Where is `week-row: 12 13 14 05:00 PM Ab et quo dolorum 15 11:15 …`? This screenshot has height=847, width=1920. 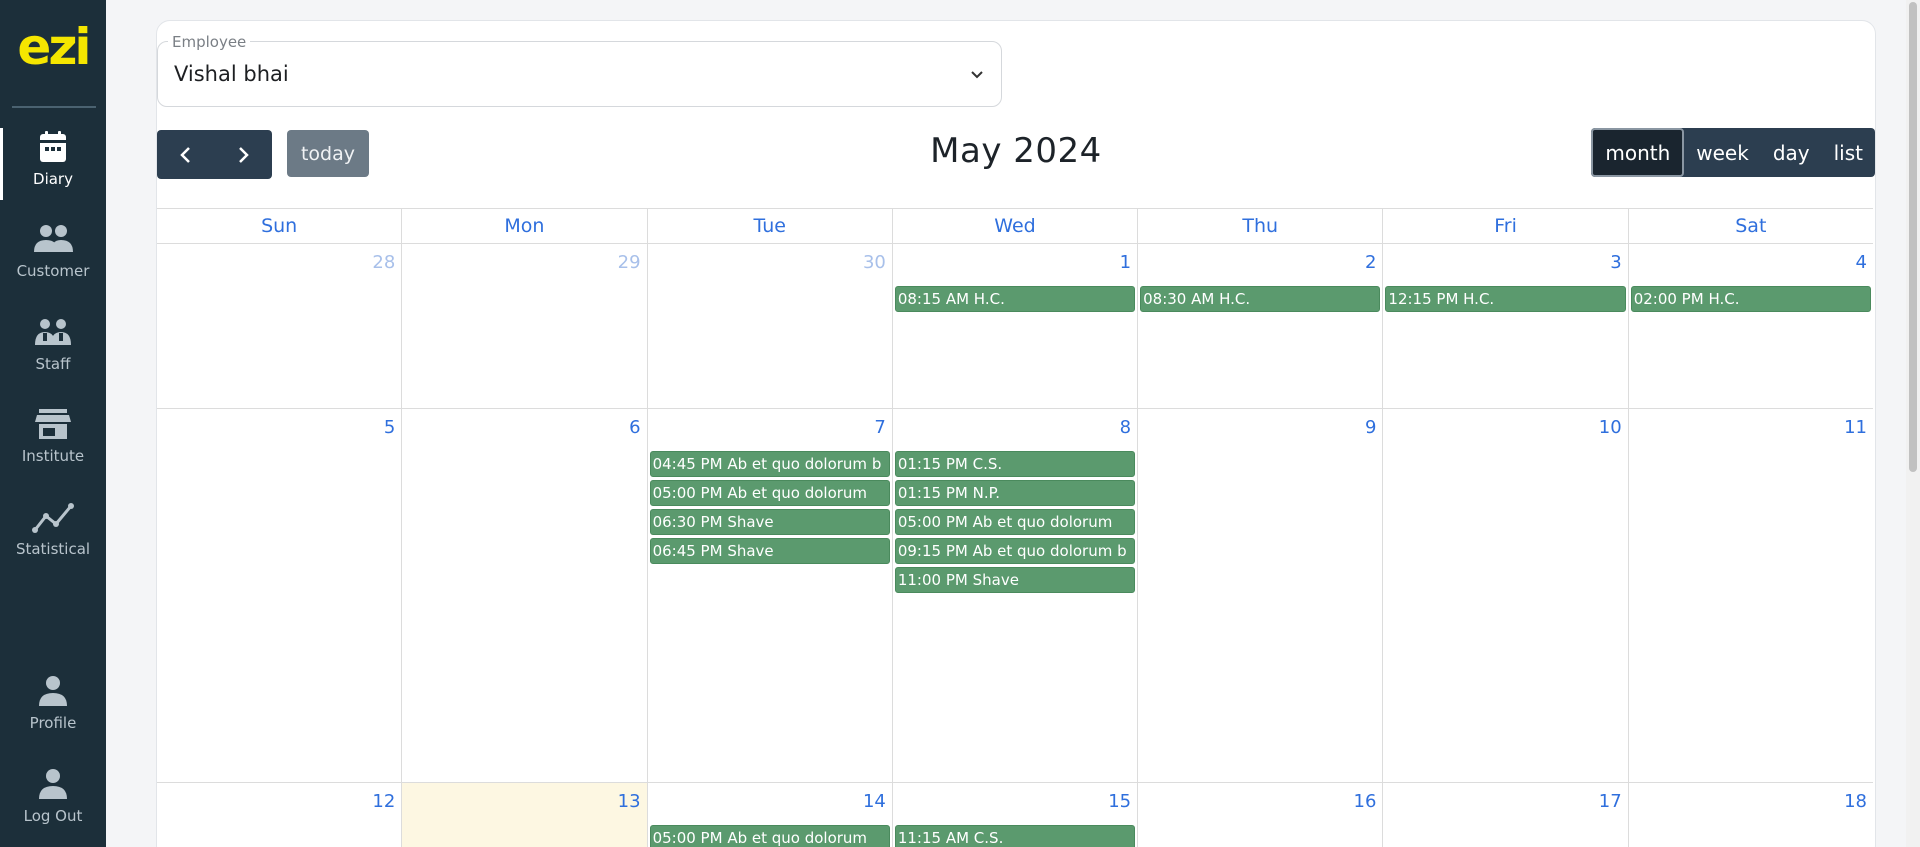
week-row: 12 13 14 05:00 PM Ab et quo dolorum 15 11:15 … is located at coordinates (1015, 815).